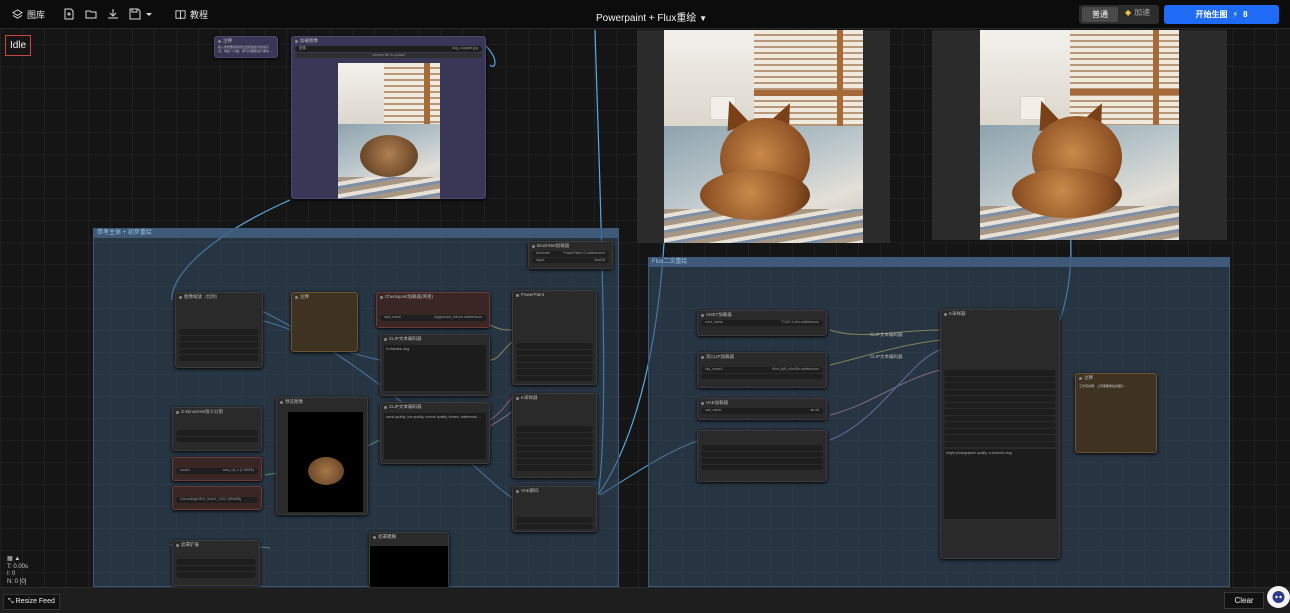 This screenshot has height=613, width=1290. What do you see at coordinates (762, 315) in the screenshot?
I see `node-title: UNET加载器` at bounding box center [762, 315].